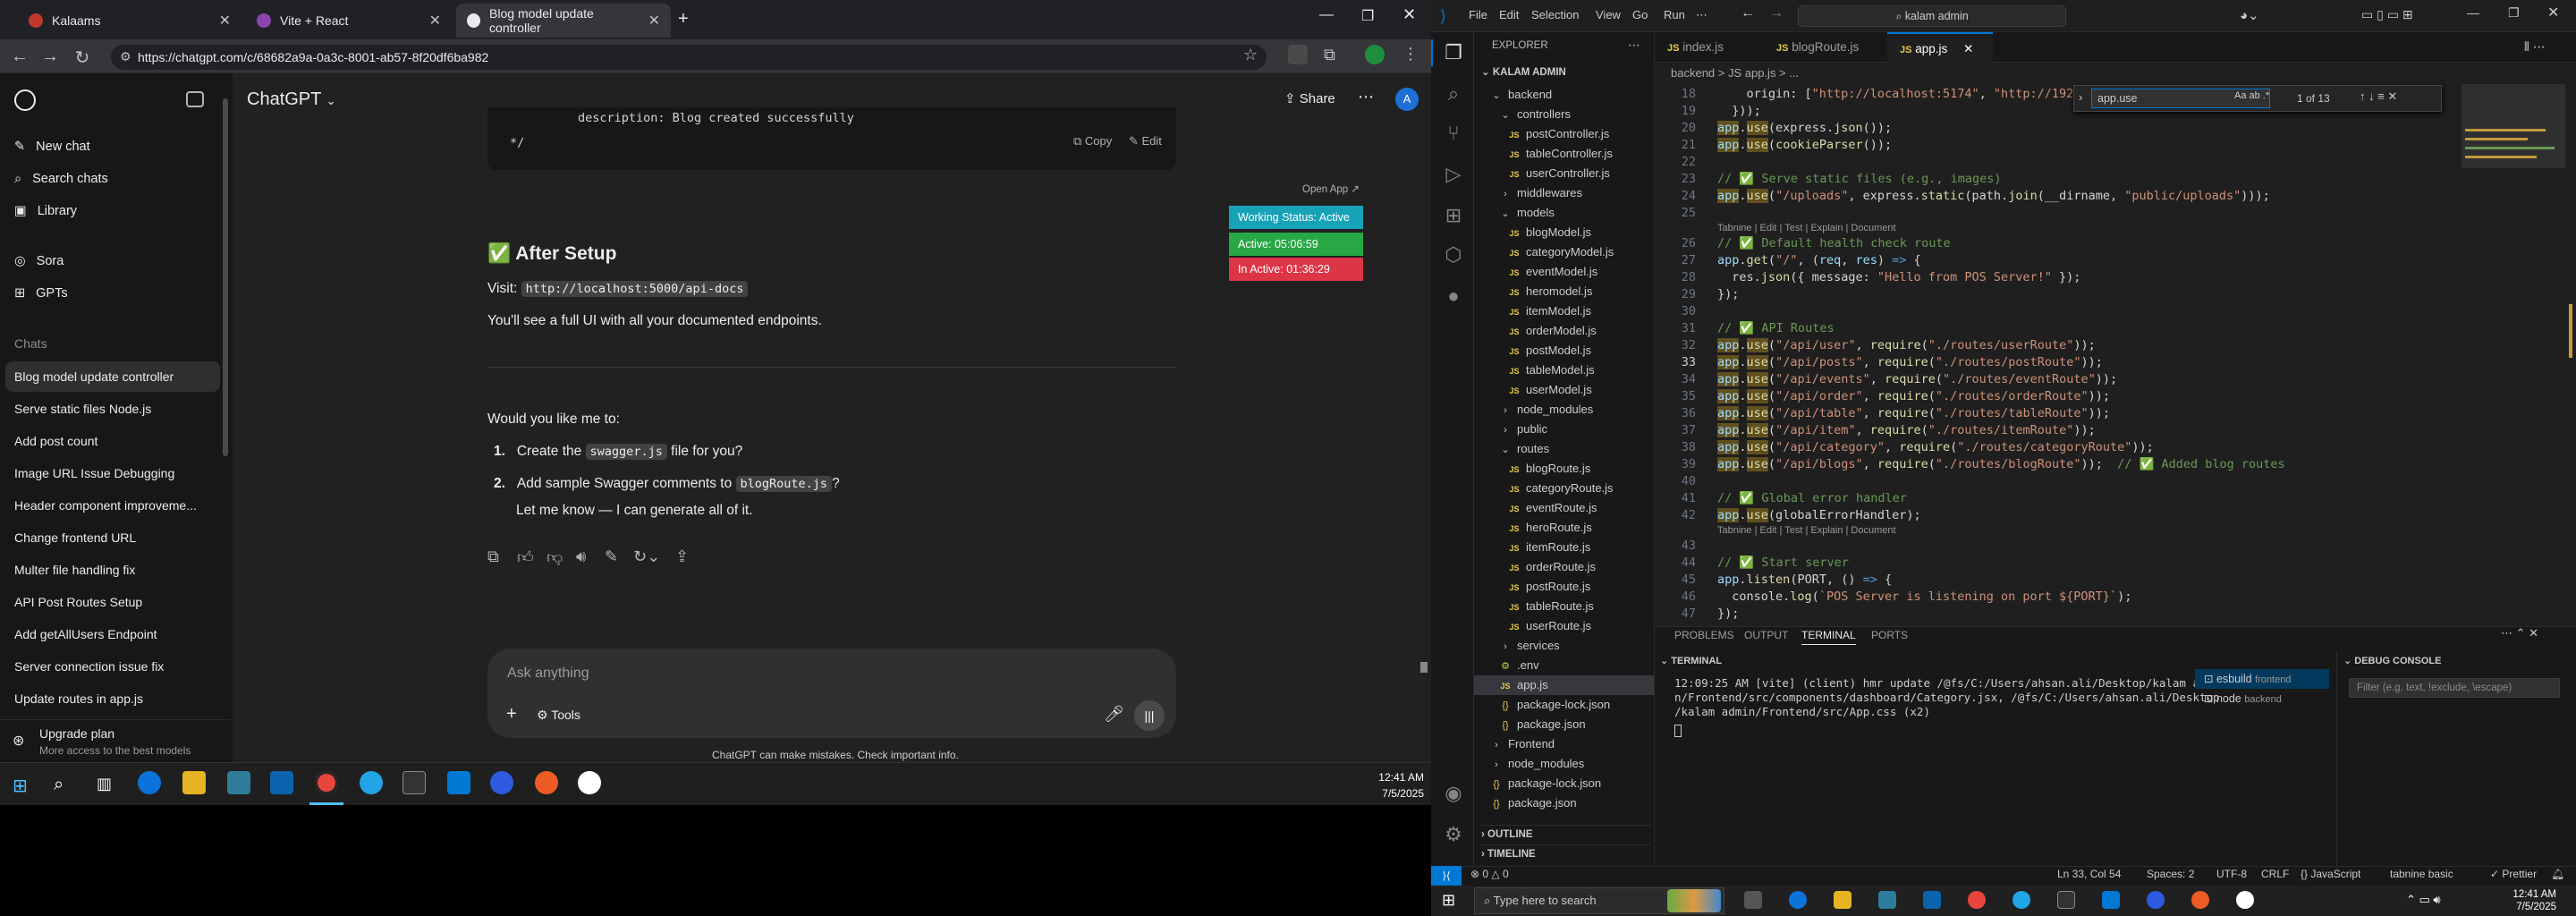 The image size is (2576, 916). Describe the element at coordinates (1552, 272) in the screenshot. I see `tree-file: JS eventModel.js` at that location.